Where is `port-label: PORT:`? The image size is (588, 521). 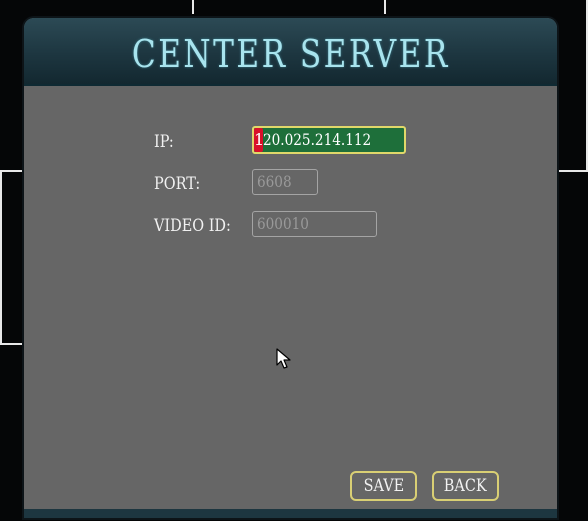
port-label: PORT: is located at coordinates (177, 184).